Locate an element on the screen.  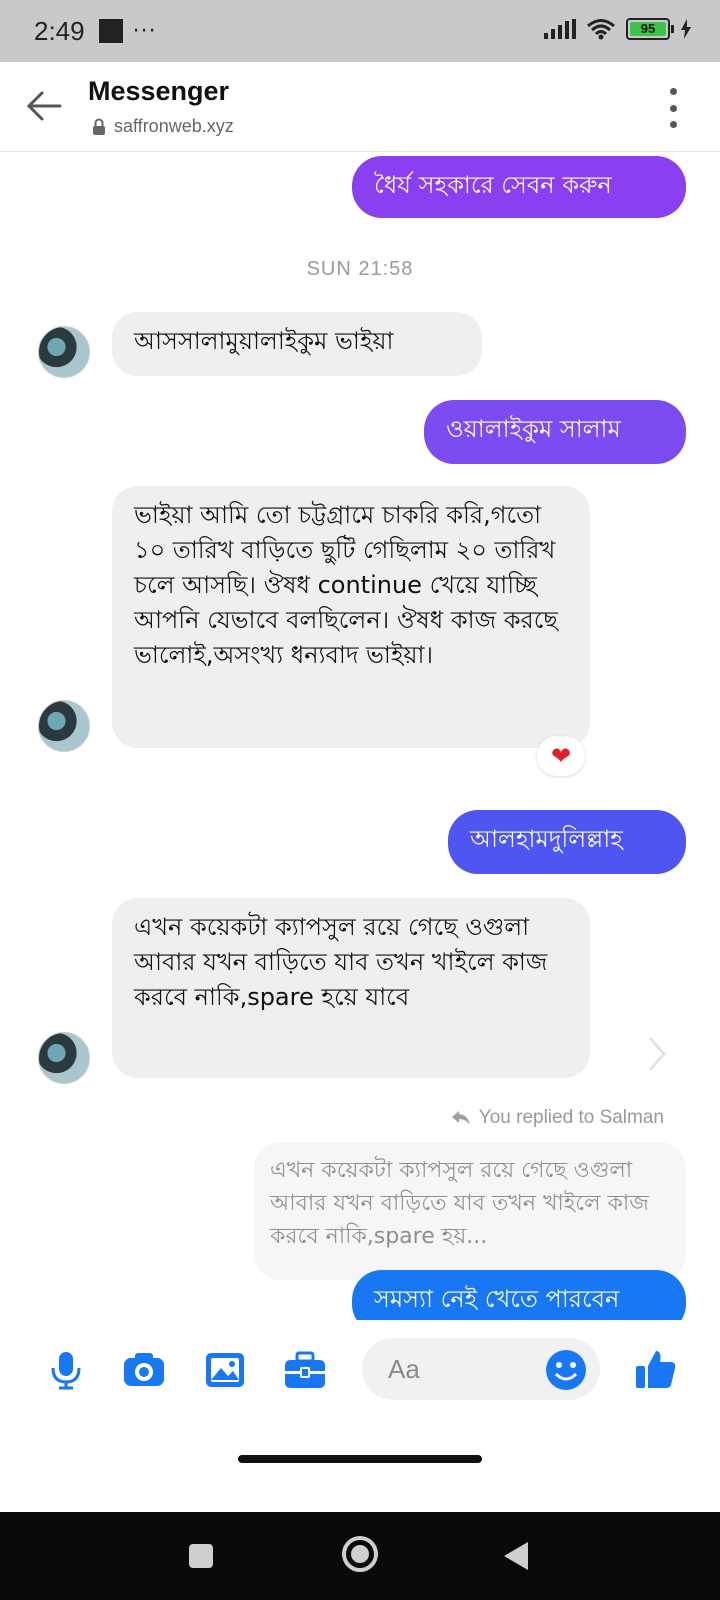
page-title: Messenger is located at coordinates (159, 91).